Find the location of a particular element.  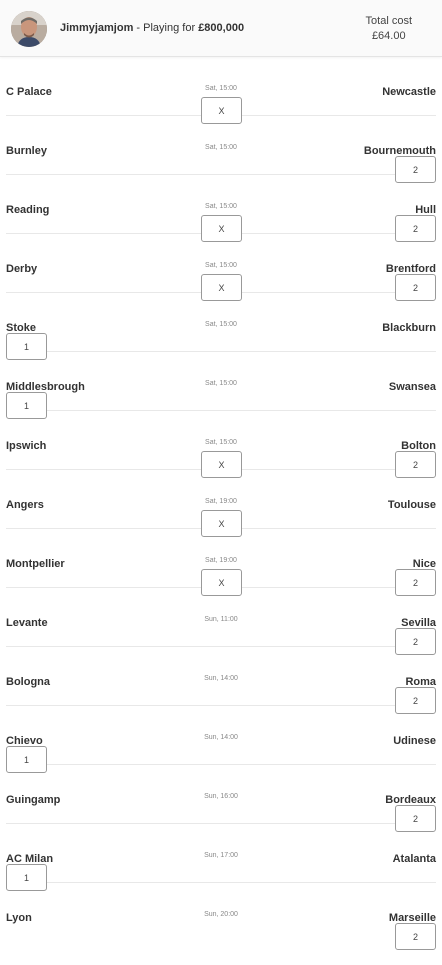

match-row: Guingamp Sun, 16:00 Bordeaux 2 is located at coordinates (221, 798).